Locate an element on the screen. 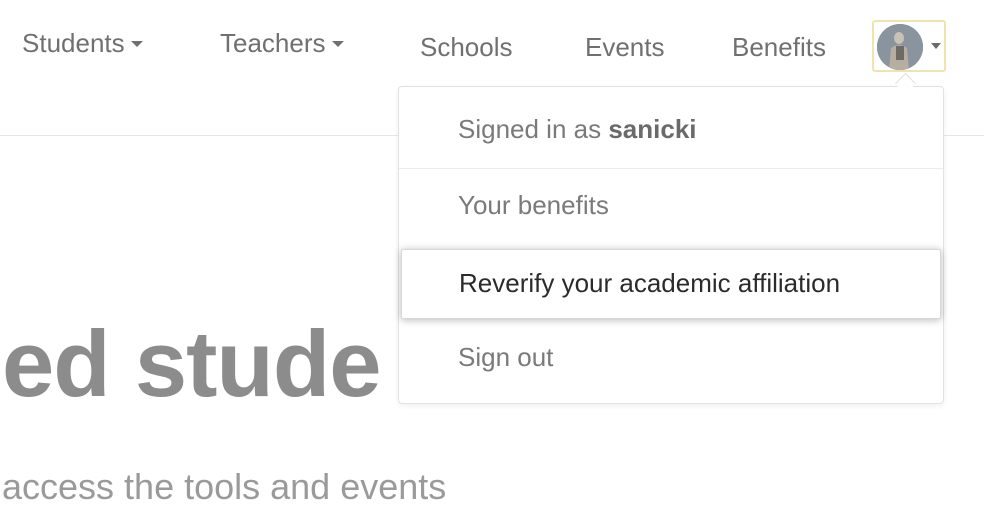  account-menu-toggle is located at coordinates (909, 46).